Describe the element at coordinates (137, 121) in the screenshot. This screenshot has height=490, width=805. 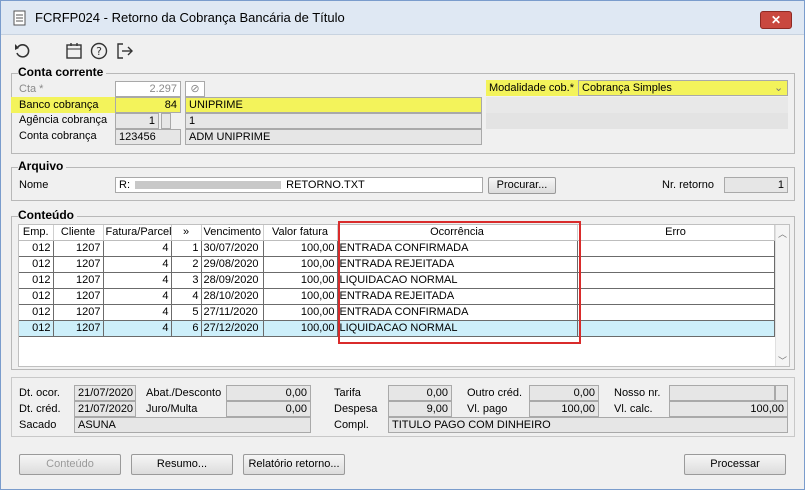
I see `agencia-code-field: 1` at that location.